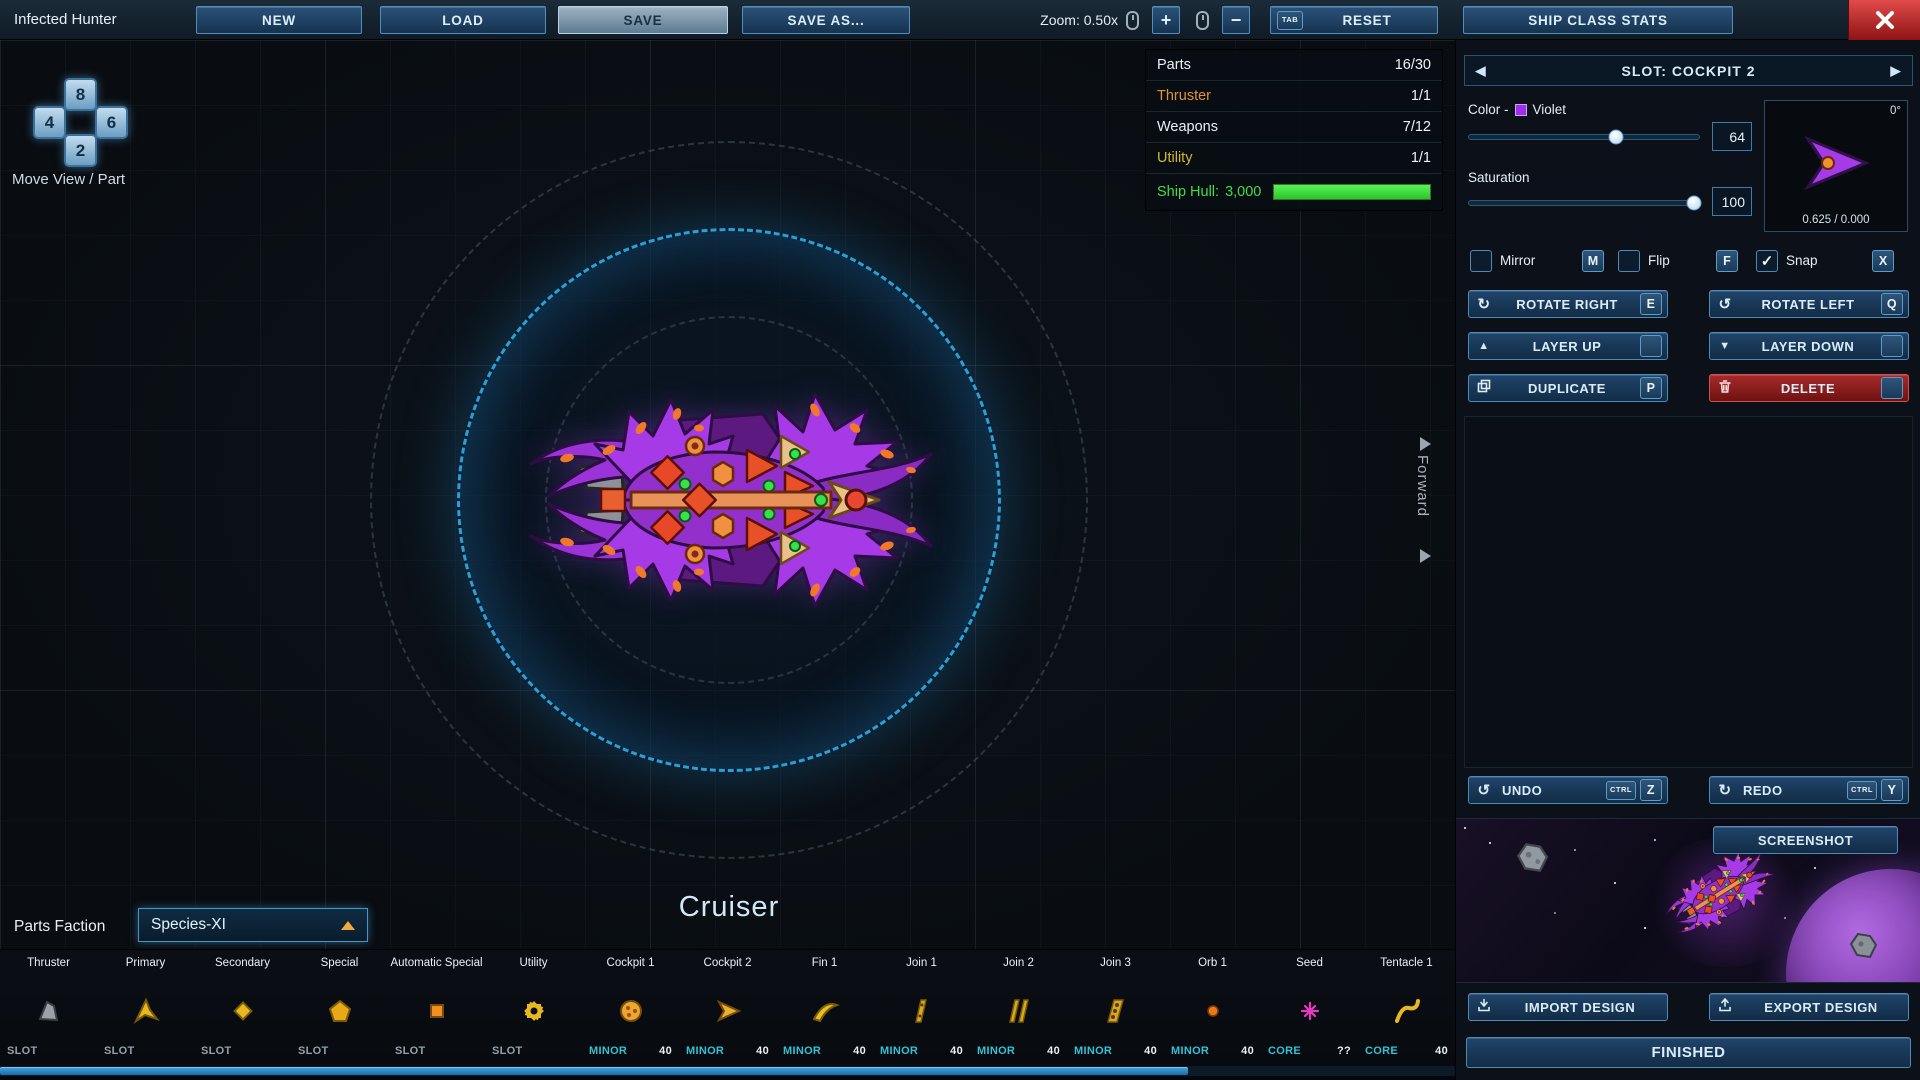  What do you see at coordinates (1481, 70) in the screenshot?
I see `previous-slot-button: ◀` at bounding box center [1481, 70].